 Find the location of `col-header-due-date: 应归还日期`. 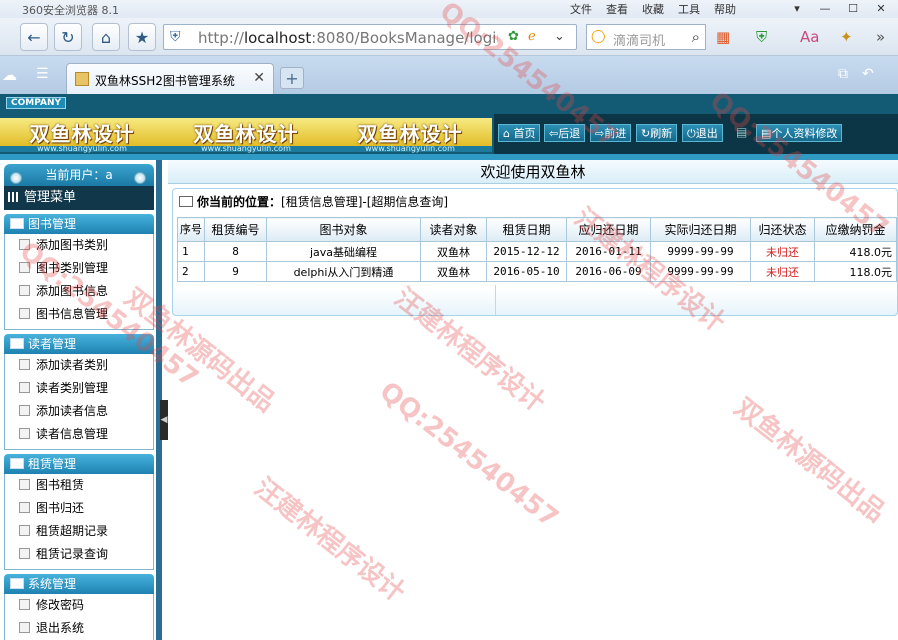

col-header-due-date: 应归还日期 is located at coordinates (608, 229).